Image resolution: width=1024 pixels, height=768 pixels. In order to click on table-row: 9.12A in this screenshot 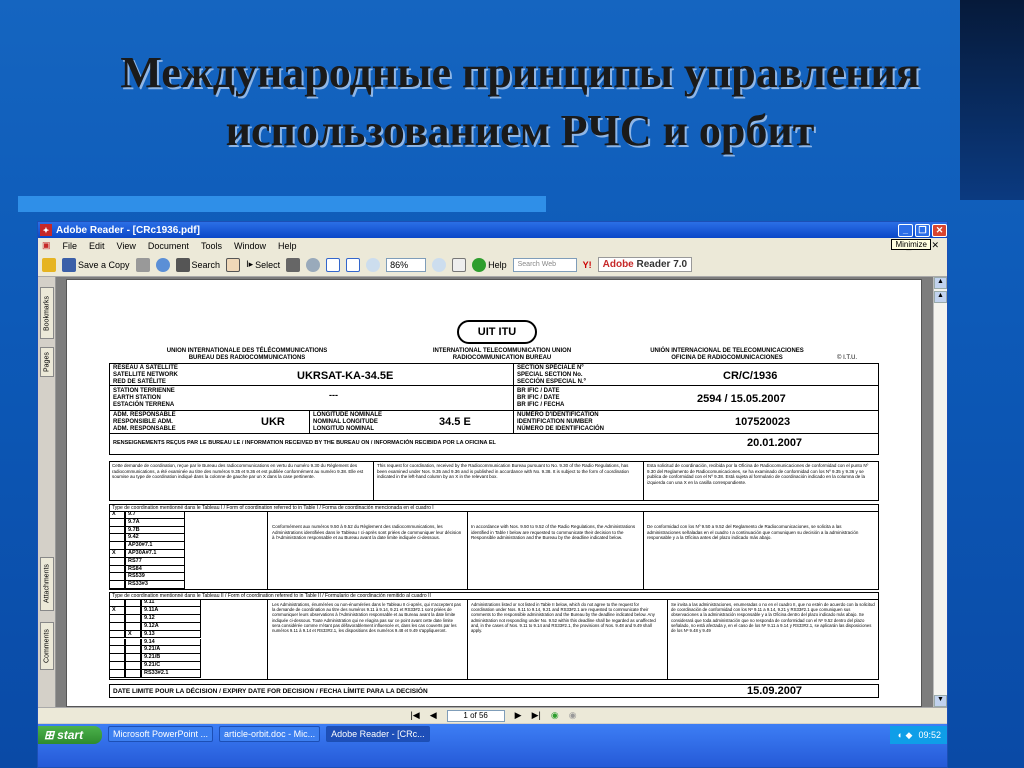, I will do `click(155, 626)`.